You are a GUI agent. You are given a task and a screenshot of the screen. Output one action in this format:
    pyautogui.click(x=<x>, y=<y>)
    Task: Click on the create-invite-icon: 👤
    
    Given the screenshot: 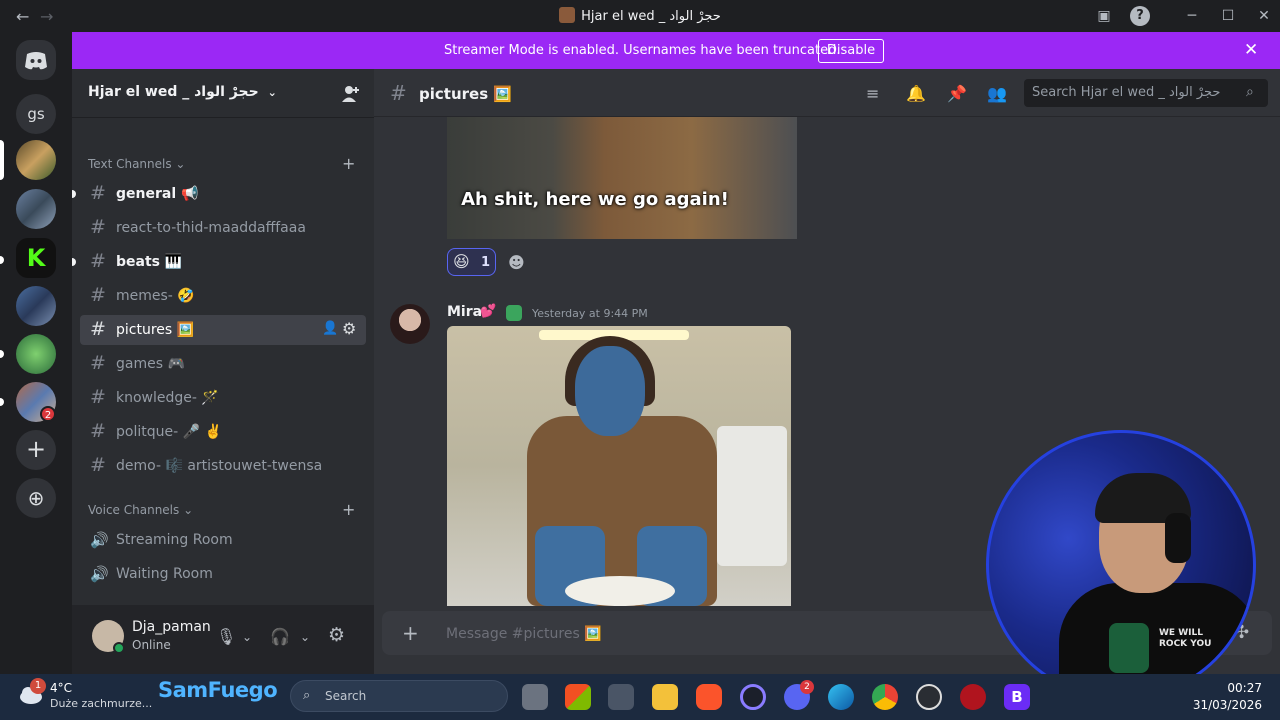 What is the action you would take?
    pyautogui.click(x=330, y=328)
    